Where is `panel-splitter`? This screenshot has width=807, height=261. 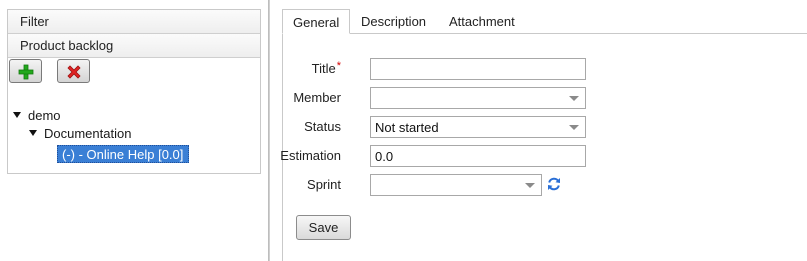 panel-splitter is located at coordinates (269, 130).